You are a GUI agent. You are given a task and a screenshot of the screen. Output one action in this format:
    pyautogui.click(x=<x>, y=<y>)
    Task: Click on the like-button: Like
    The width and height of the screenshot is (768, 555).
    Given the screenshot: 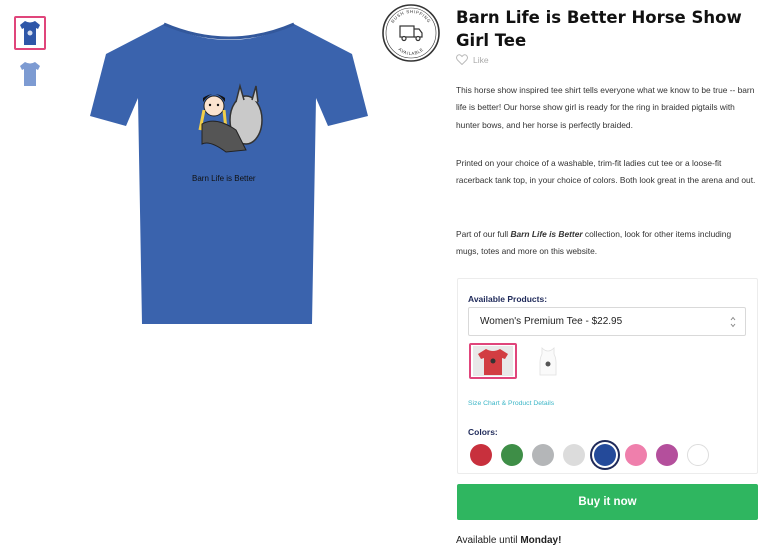 What is the action you would take?
    pyautogui.click(x=472, y=59)
    